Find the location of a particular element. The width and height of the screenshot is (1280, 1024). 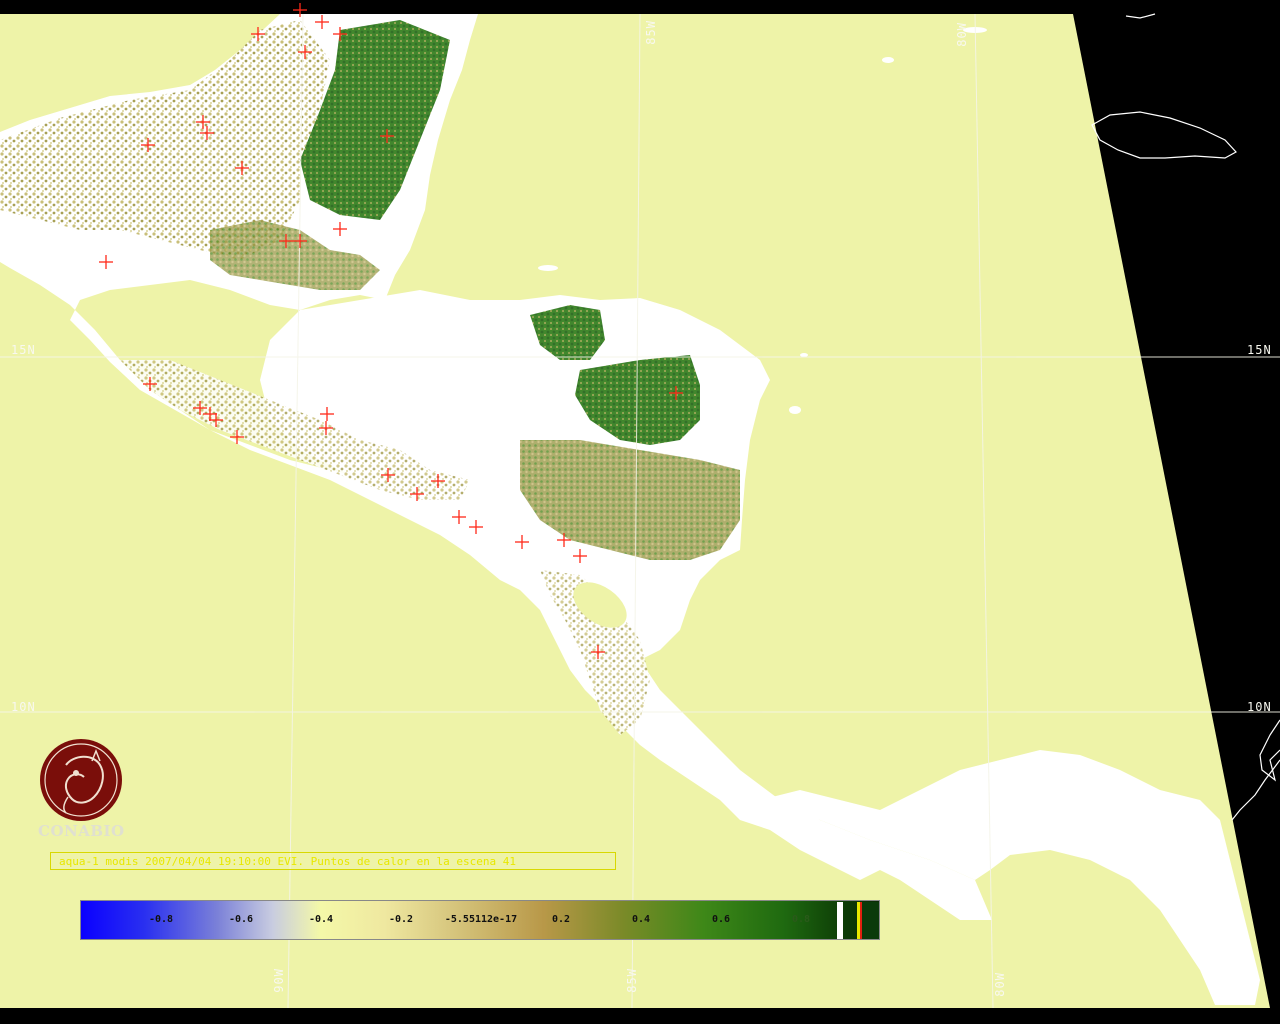

colorbar-white-stripe is located at coordinates (840, 920).